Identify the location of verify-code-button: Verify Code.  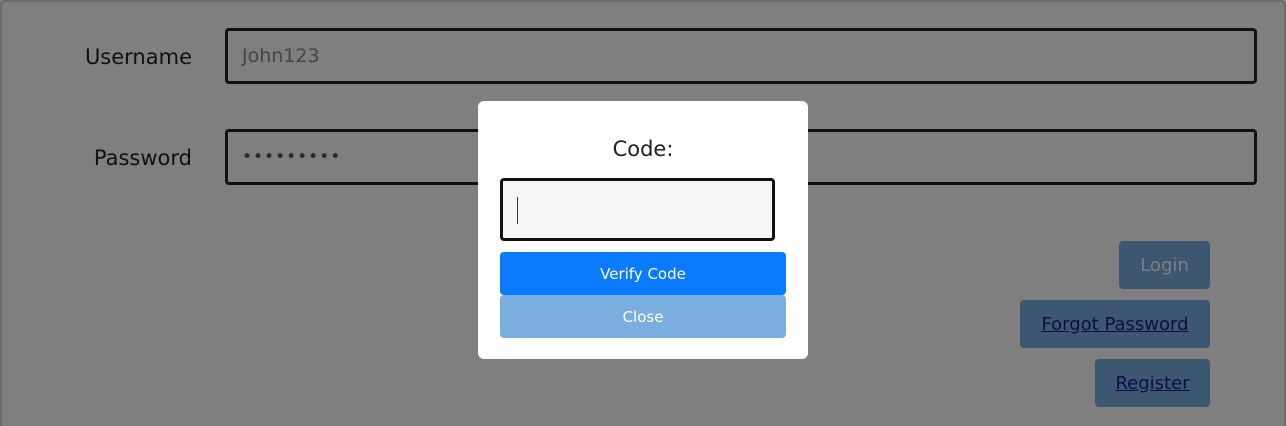
(643, 273).